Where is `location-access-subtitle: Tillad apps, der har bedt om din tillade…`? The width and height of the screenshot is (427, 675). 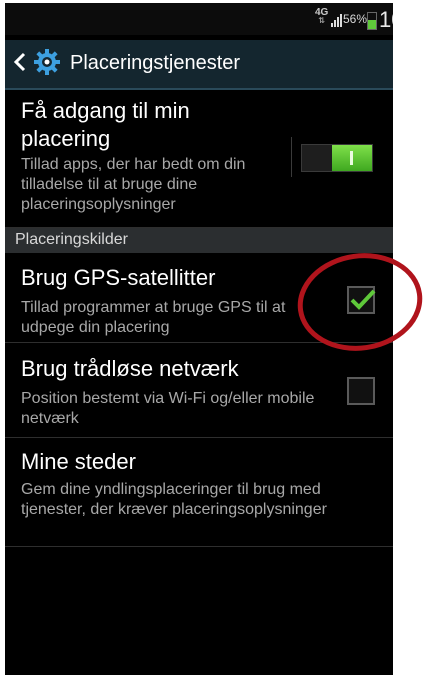
location-access-subtitle: Tillad apps, der har bedt om din tillade… is located at coordinates (133, 184).